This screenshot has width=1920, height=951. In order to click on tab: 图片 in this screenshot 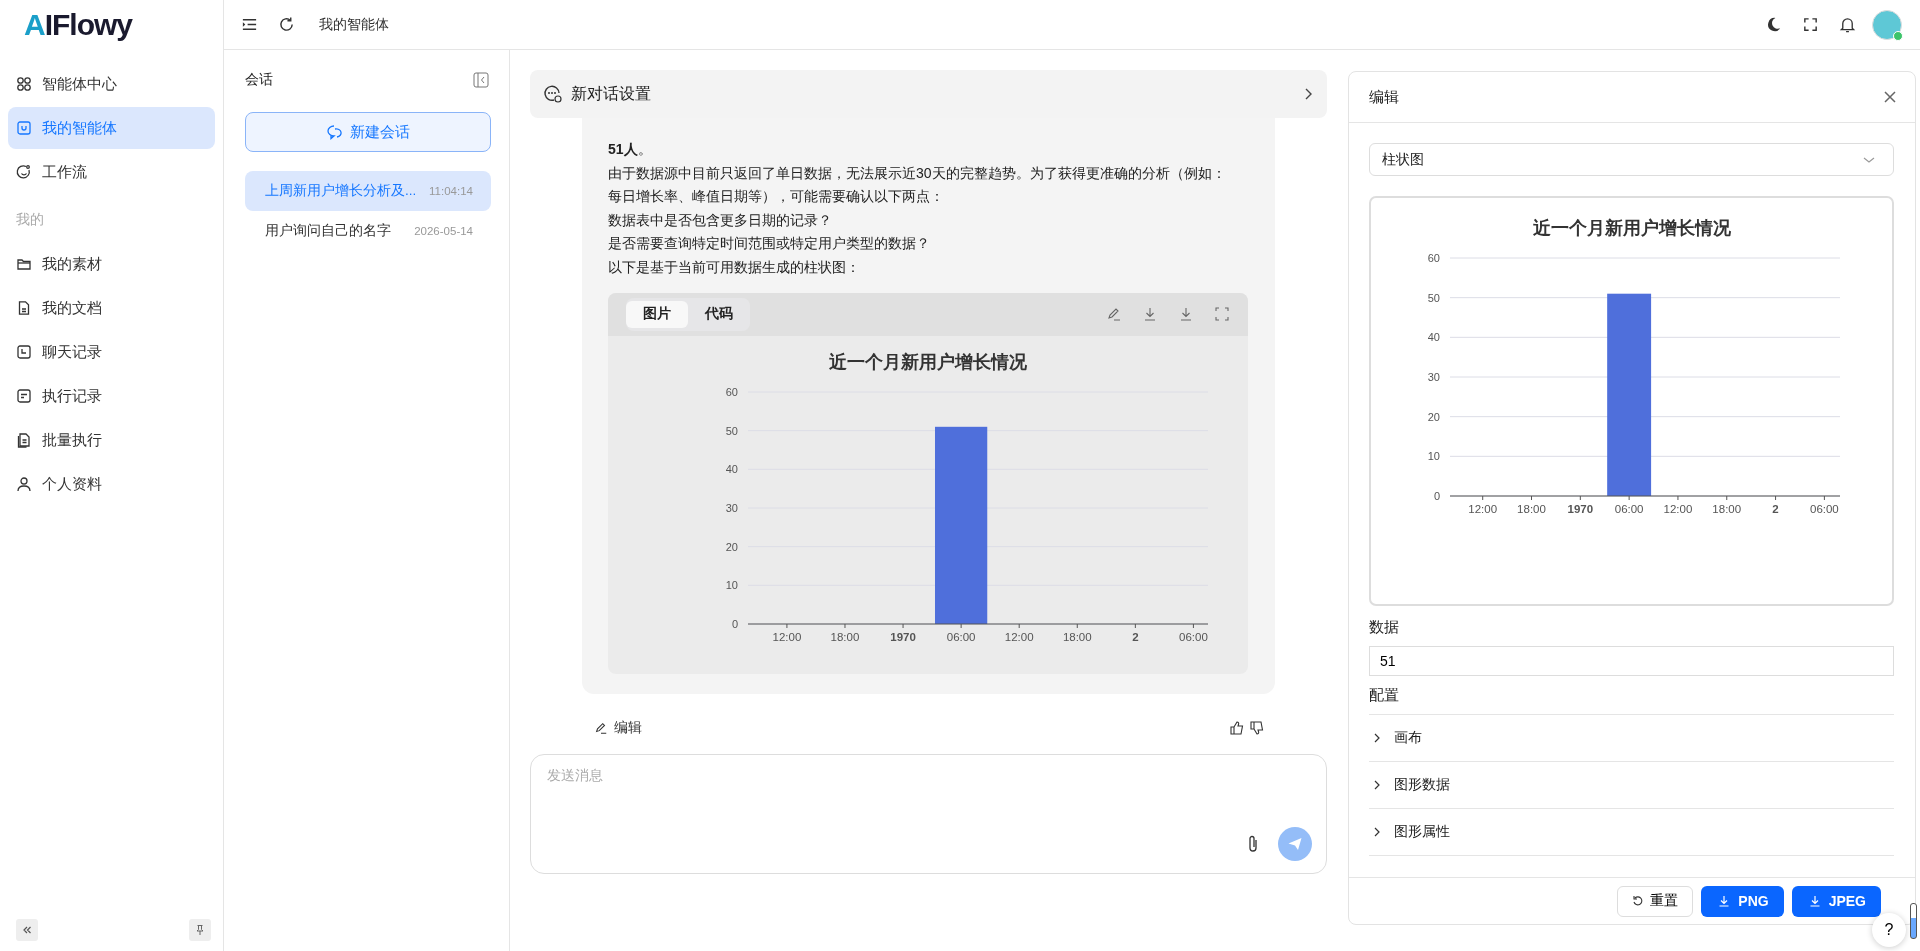, I will do `click(657, 314)`.